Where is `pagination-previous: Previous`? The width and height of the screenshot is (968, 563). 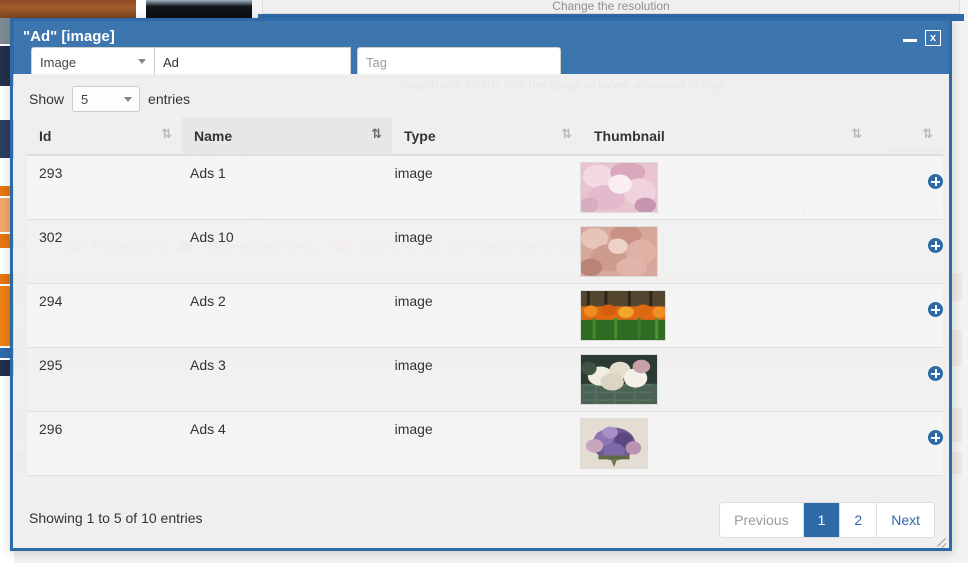 pagination-previous: Previous is located at coordinates (762, 520).